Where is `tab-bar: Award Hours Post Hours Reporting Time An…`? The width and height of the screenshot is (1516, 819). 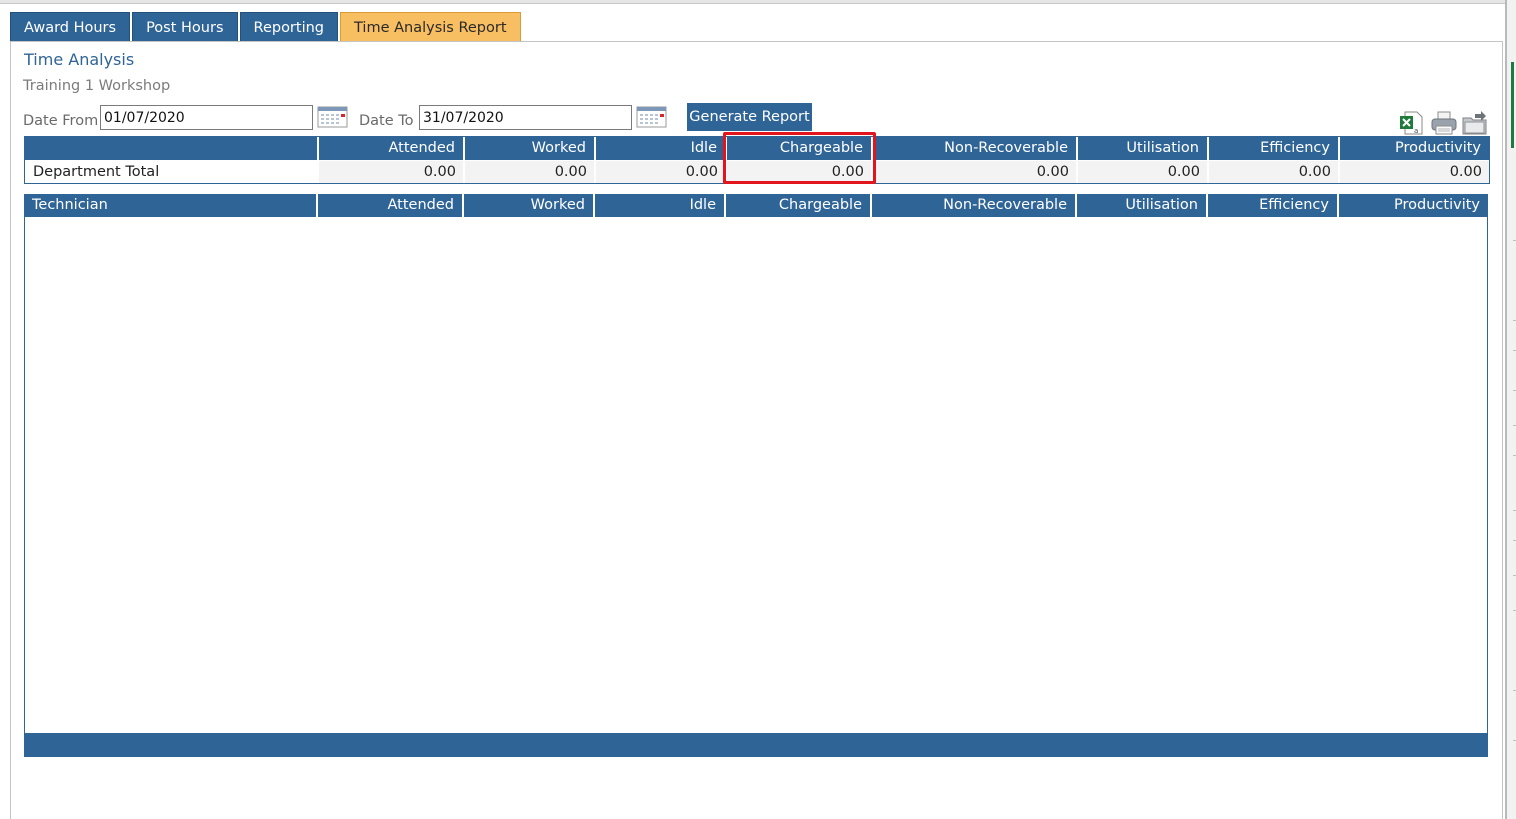 tab-bar: Award Hours Post Hours Reporting Time An… is located at coordinates (266, 27).